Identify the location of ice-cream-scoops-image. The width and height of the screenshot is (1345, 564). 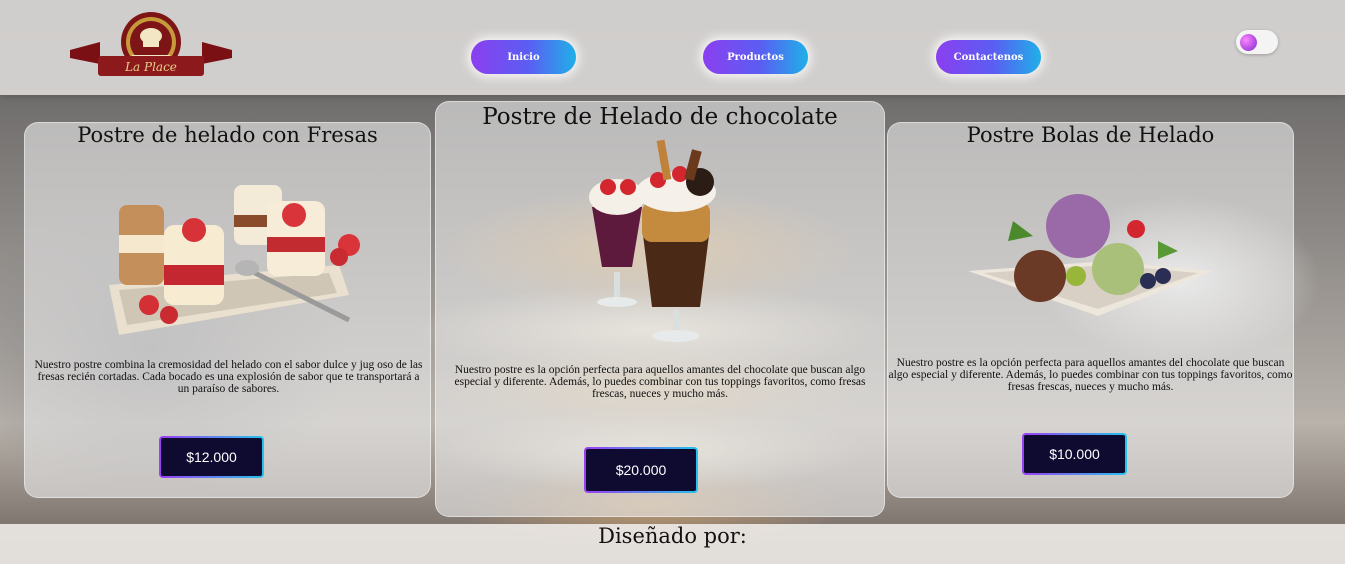
(1090, 255).